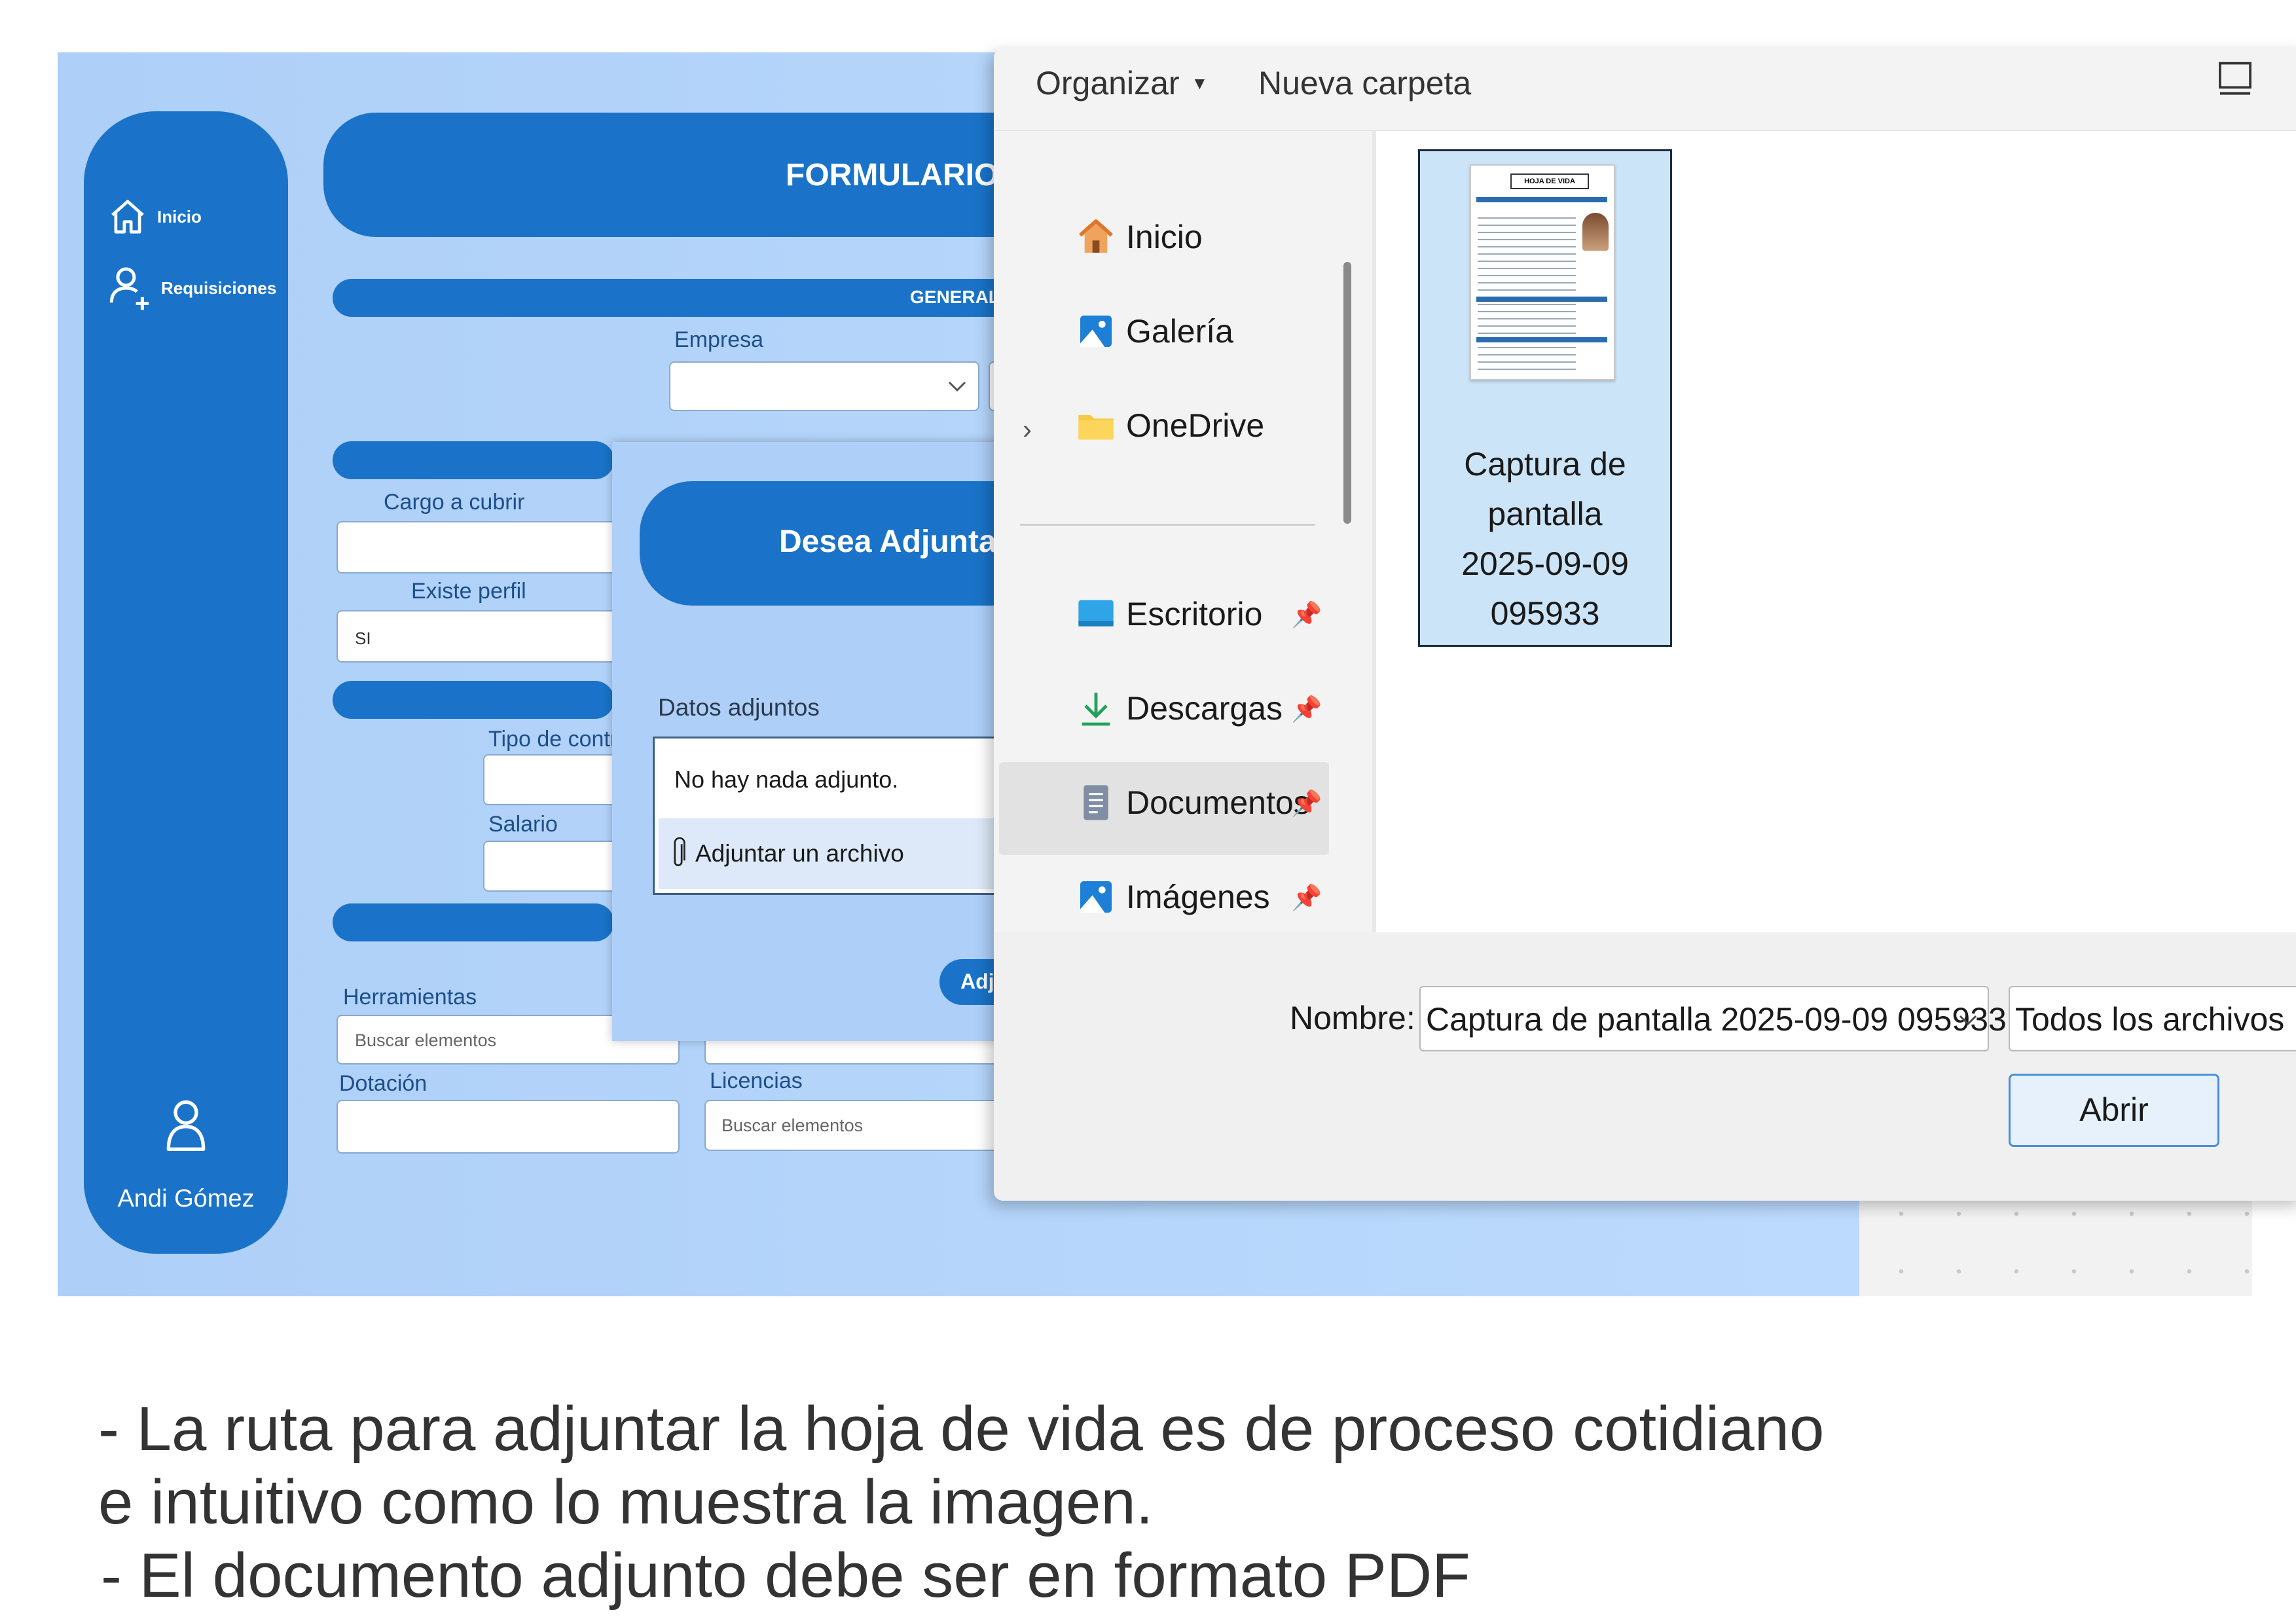  What do you see at coordinates (1108, 83) in the screenshot?
I see `organize-label: Organizar` at bounding box center [1108, 83].